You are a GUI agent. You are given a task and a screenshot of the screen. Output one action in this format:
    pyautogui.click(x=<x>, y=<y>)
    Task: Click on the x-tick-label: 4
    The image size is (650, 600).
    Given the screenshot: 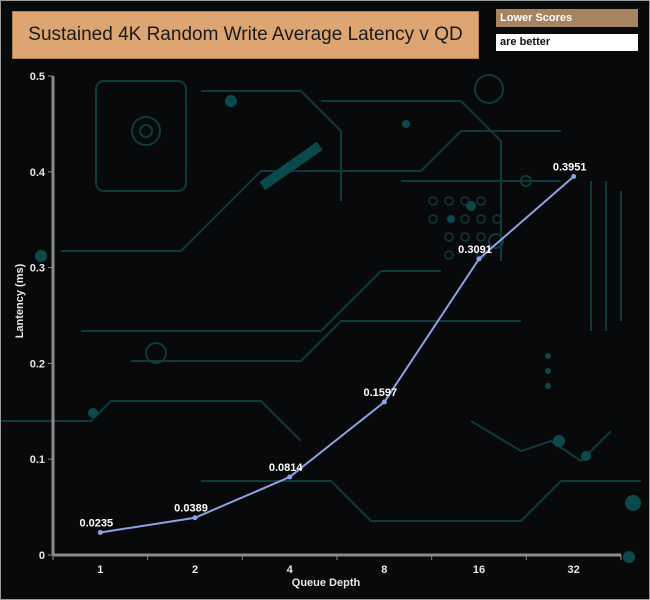 What is the action you would take?
    pyautogui.click(x=290, y=570)
    